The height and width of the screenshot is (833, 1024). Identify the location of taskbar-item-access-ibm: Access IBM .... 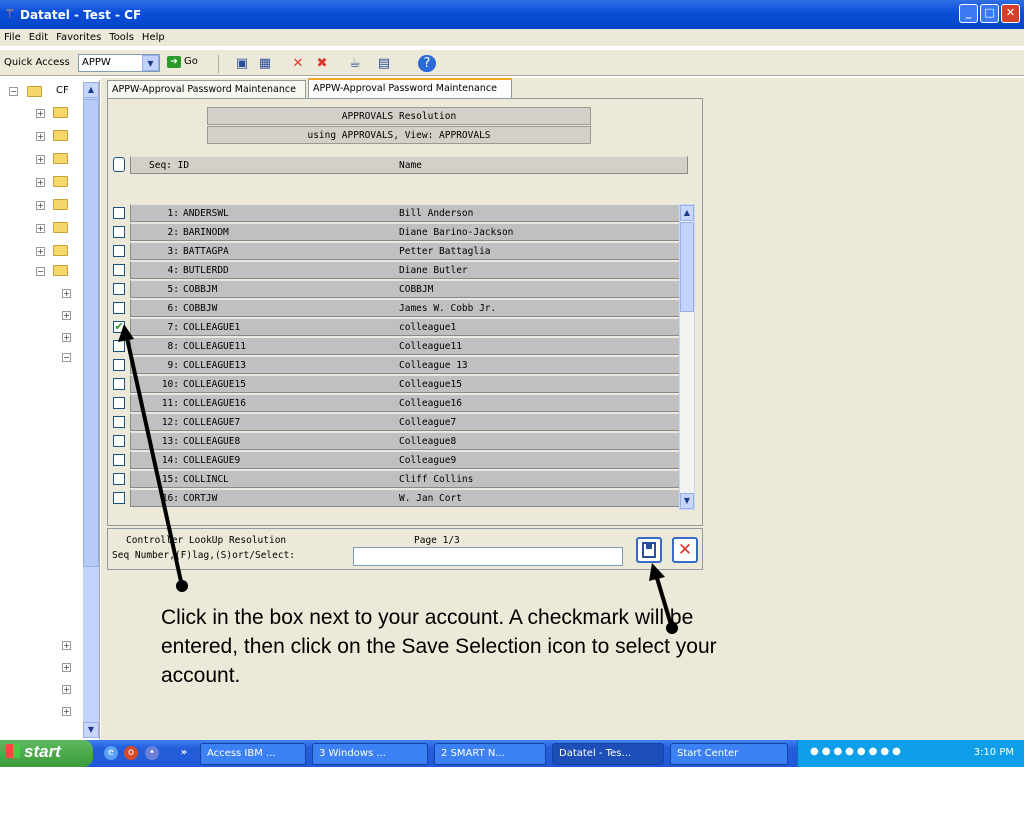
(253, 754).